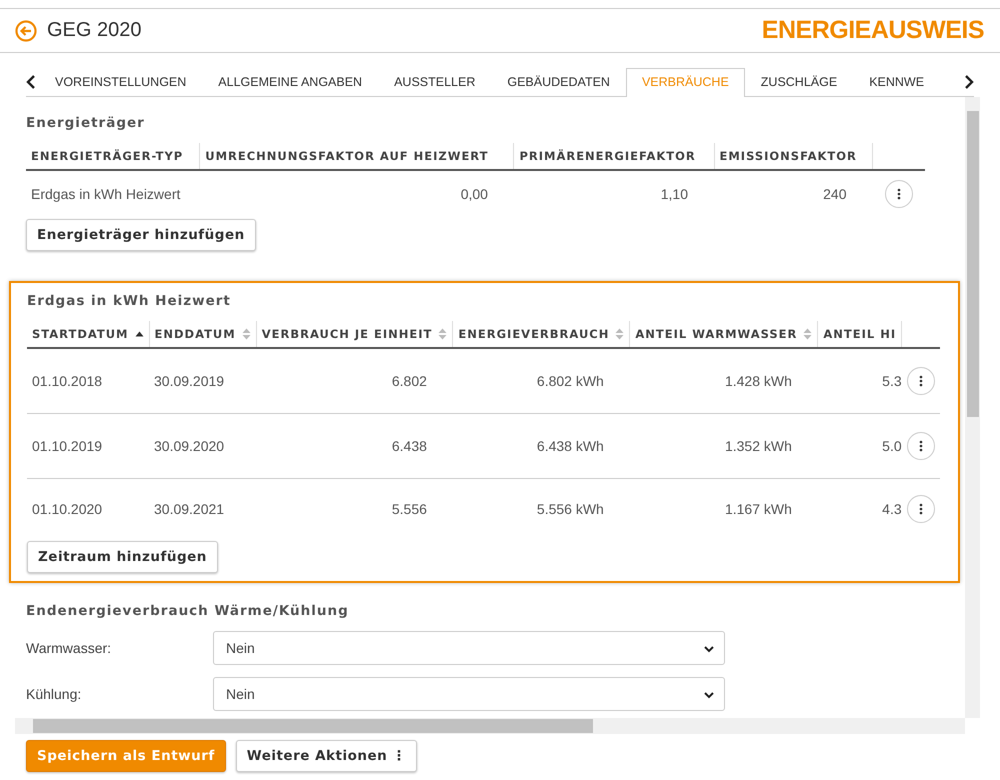 The width and height of the screenshot is (1000, 780). I want to click on tab: ALLGEMEINE ANGABEN, so click(290, 82).